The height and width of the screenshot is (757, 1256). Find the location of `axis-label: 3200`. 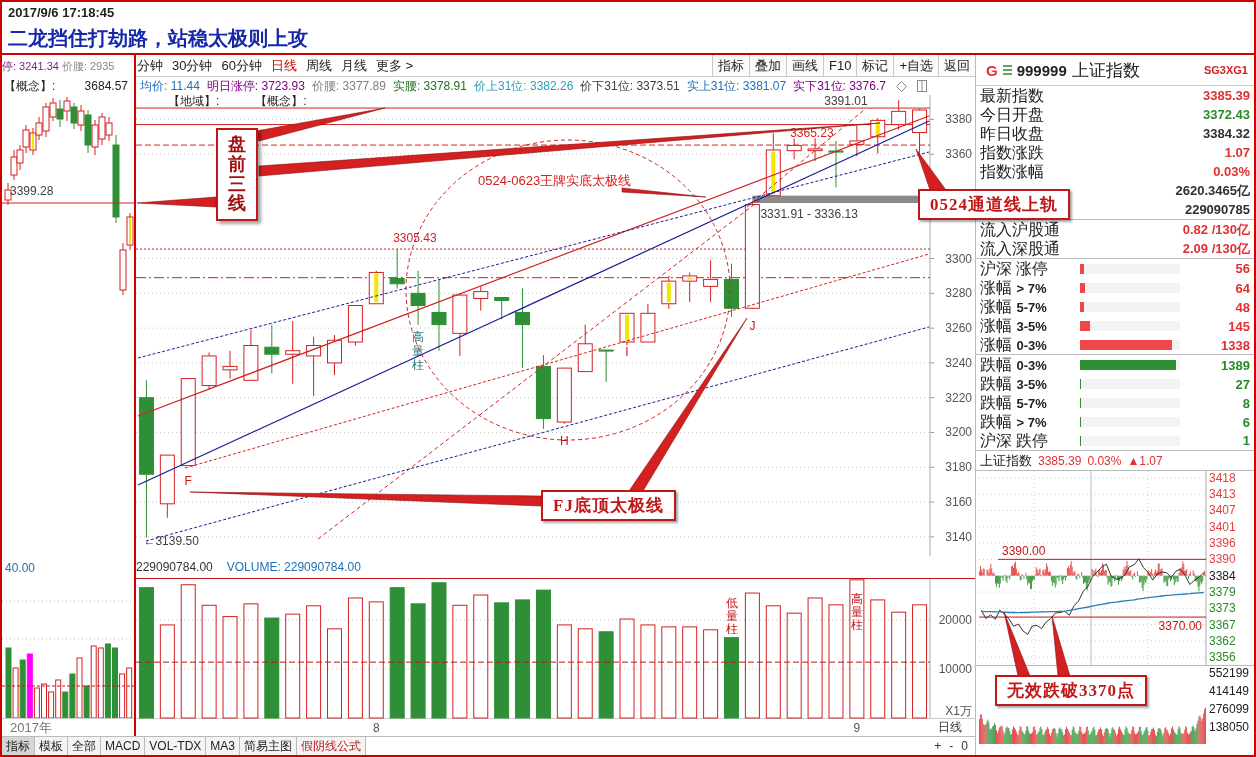

axis-label: 3200 is located at coordinates (958, 432).